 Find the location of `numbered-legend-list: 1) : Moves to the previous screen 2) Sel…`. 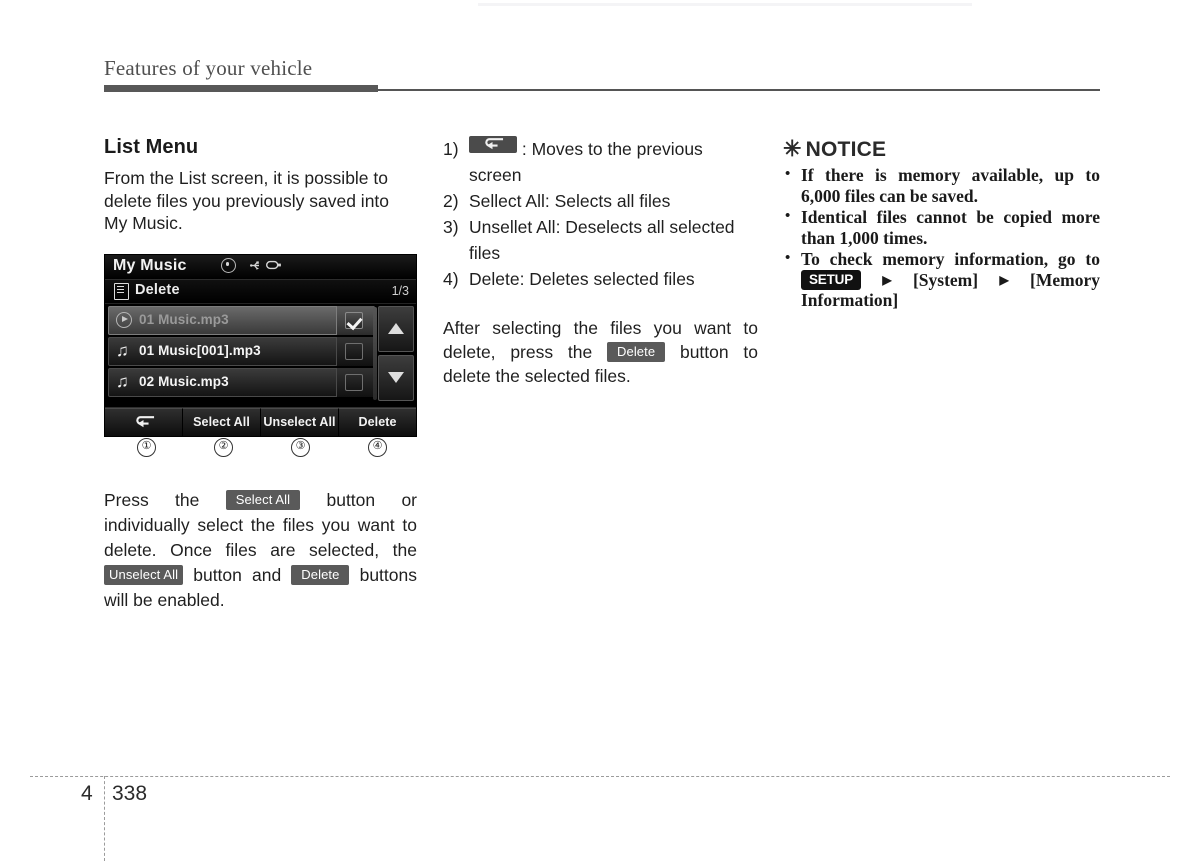

numbered-legend-list: 1) : Moves to the previous screen 2) Sel… is located at coordinates (600, 214).